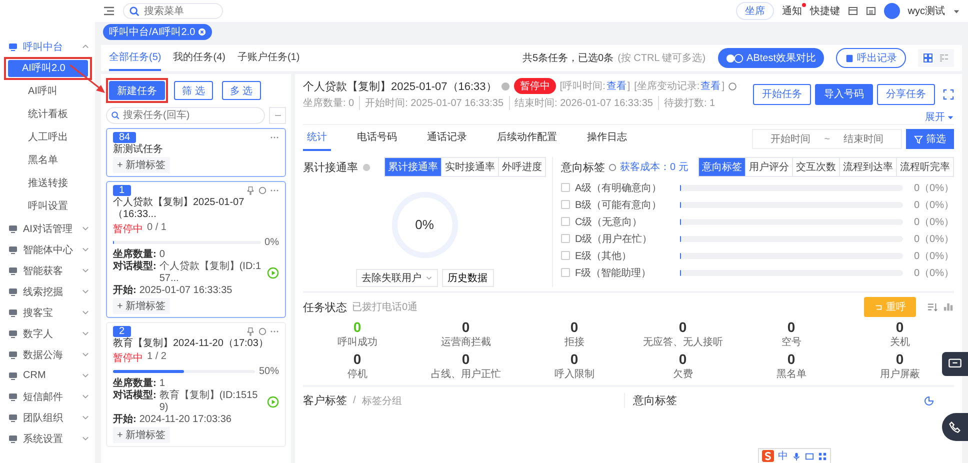 This screenshot has width=968, height=463. I want to click on sidebar-subitem: 统计看板, so click(48, 114).